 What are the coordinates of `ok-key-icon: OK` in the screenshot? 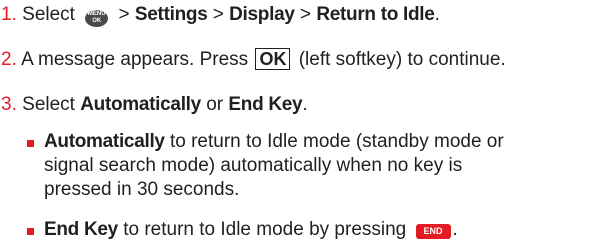 It's located at (273, 59).